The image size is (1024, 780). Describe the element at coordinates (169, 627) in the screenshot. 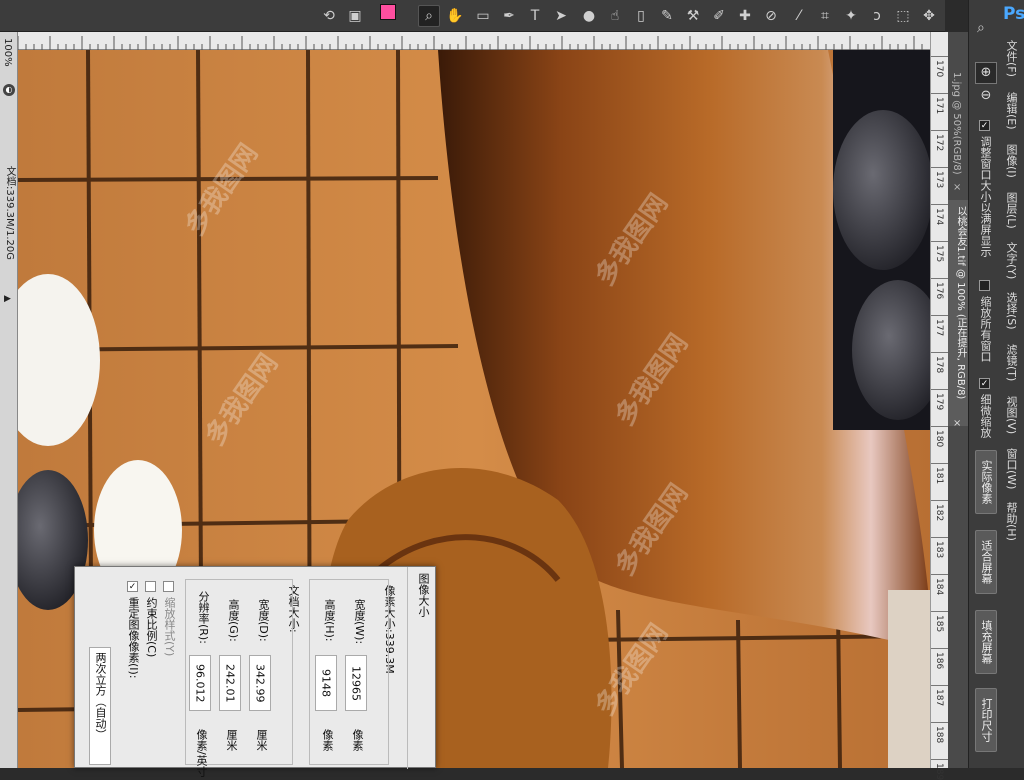

I see `scale-styles-label: 缩放样式(Y)` at that location.